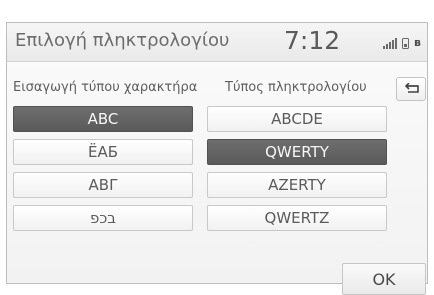 This screenshot has height=295, width=434. I want to click on bluetooth-icon: ʙ, so click(417, 42).